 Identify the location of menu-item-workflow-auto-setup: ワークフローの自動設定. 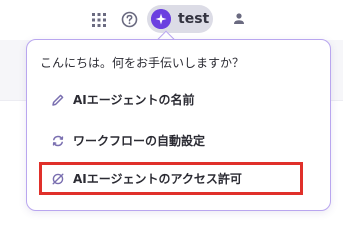
(170, 142).